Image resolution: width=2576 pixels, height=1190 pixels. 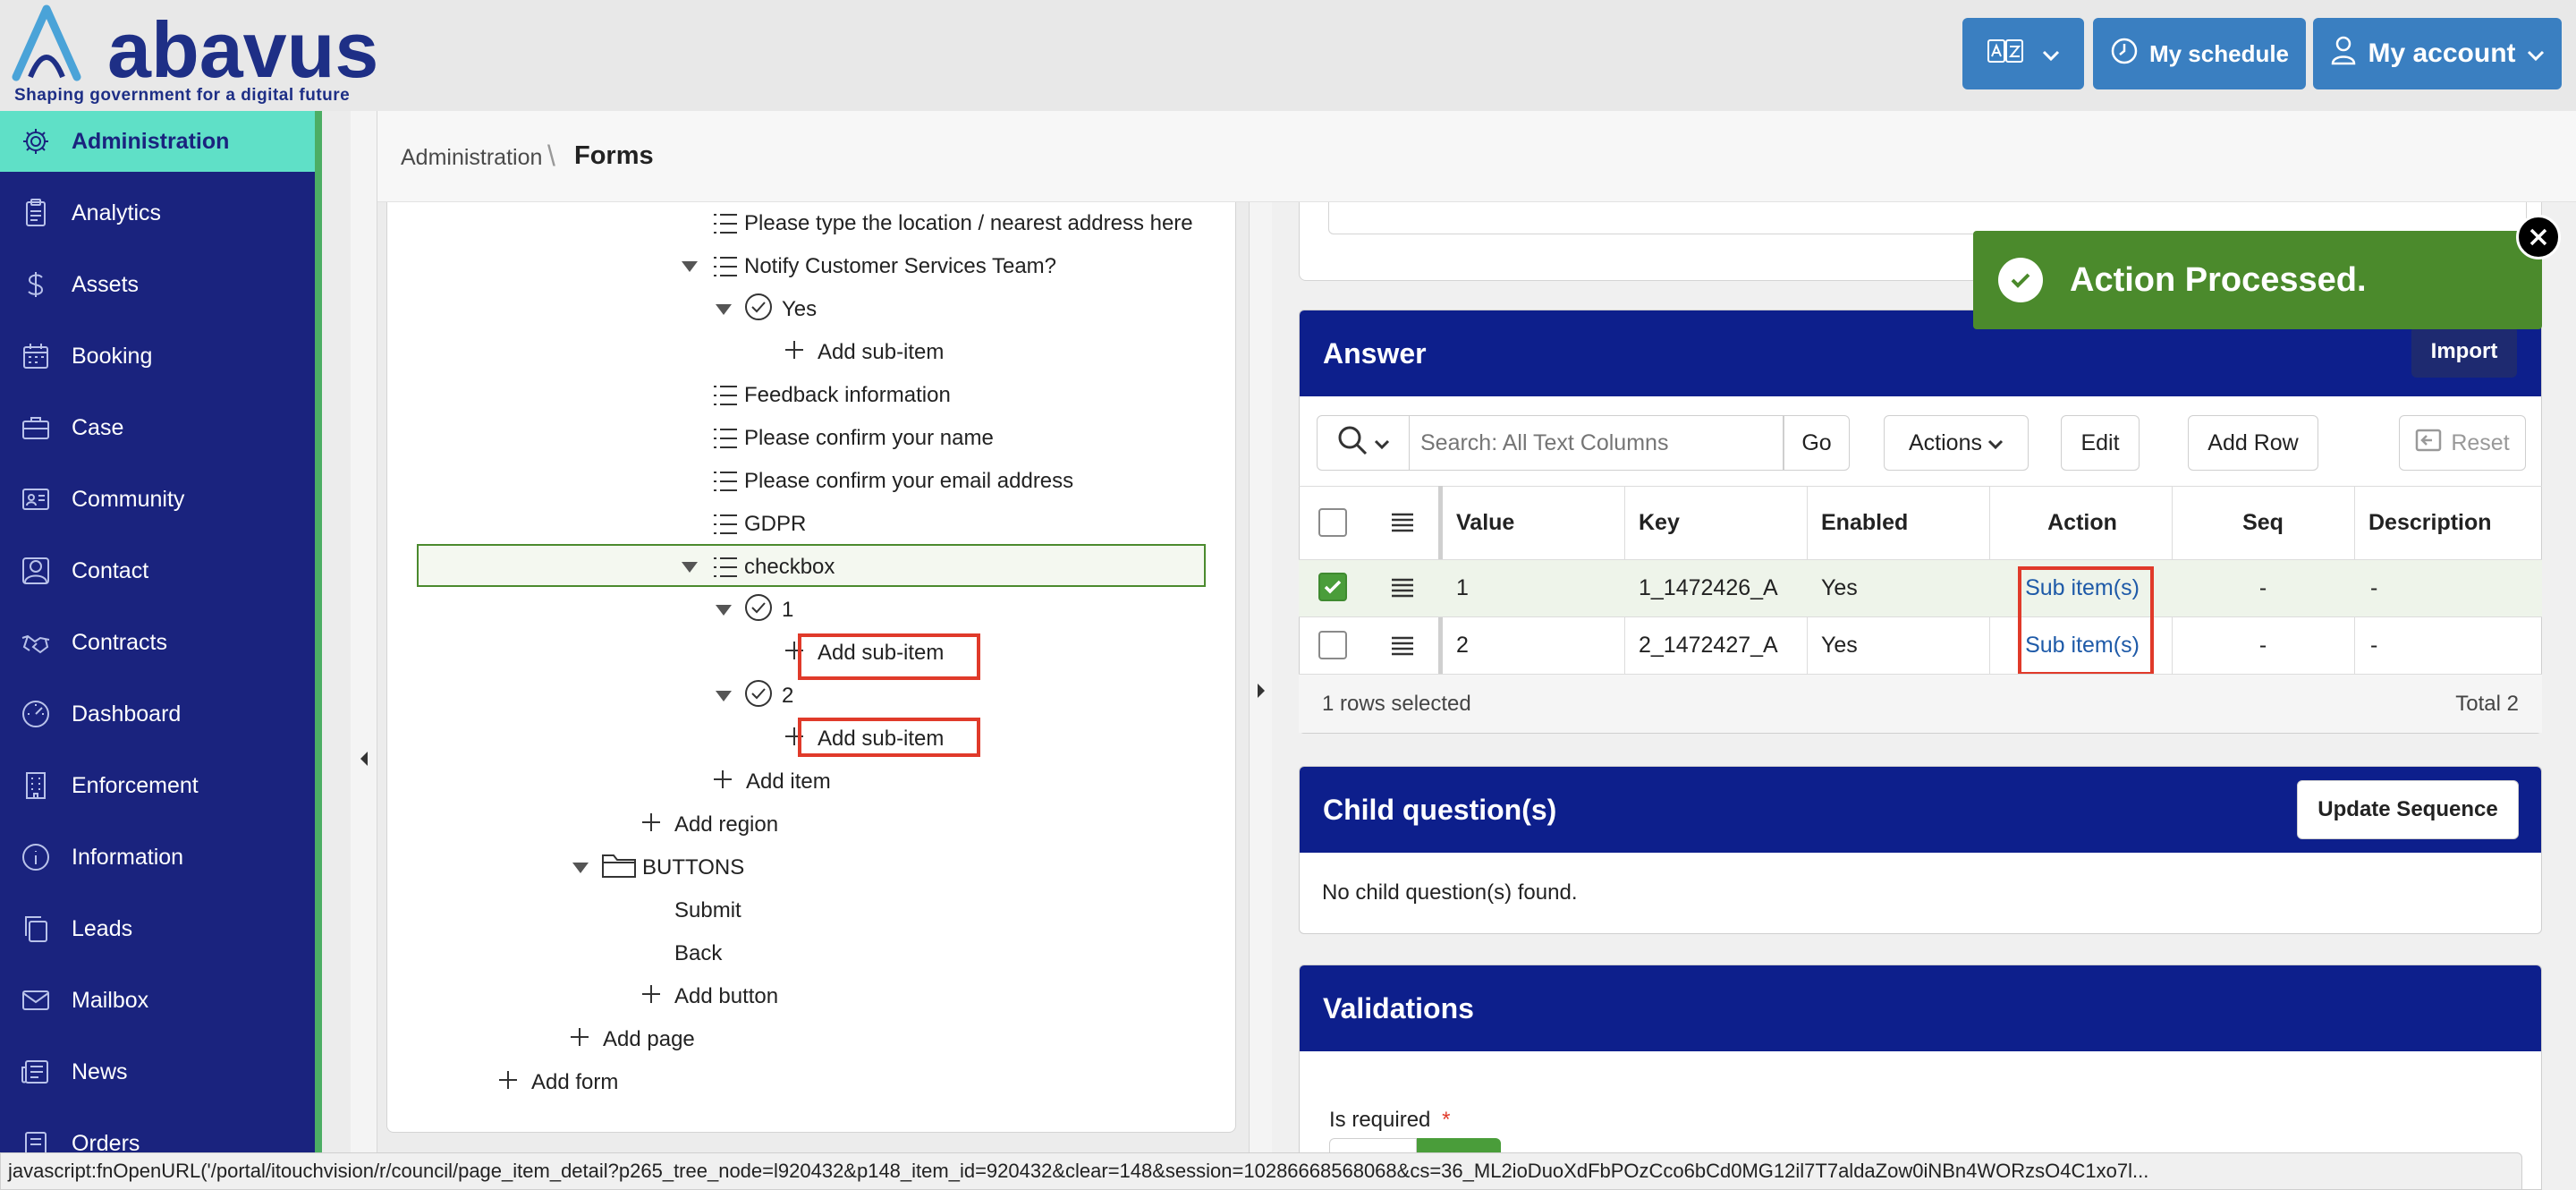 I want to click on toast-close-button, so click(x=2538, y=237).